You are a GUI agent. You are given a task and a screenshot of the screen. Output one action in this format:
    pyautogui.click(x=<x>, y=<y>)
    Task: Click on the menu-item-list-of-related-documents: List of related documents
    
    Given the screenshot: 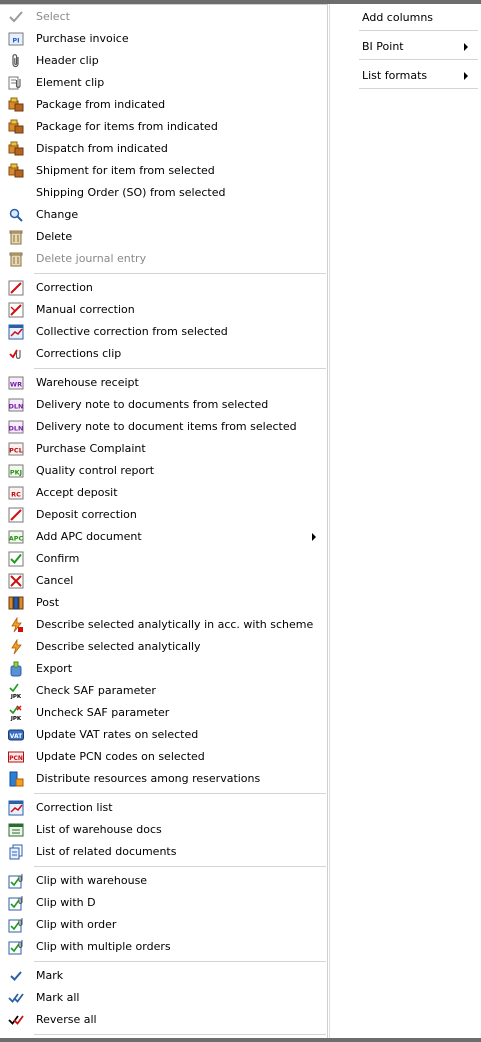 What is the action you would take?
    pyautogui.click(x=163, y=852)
    